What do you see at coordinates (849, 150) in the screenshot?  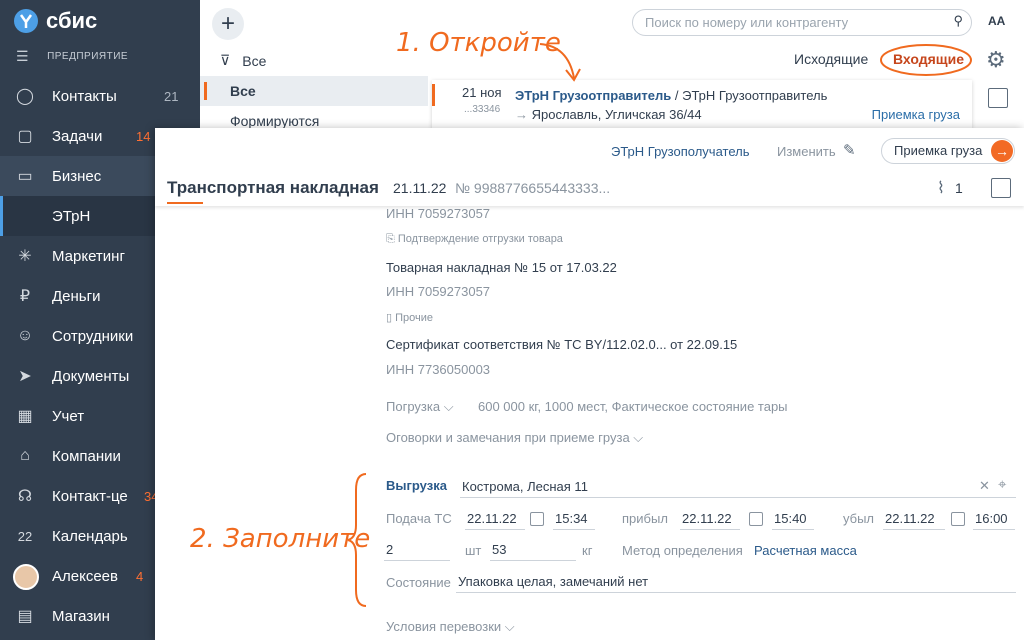 I see `pencil-icon: ✎` at bounding box center [849, 150].